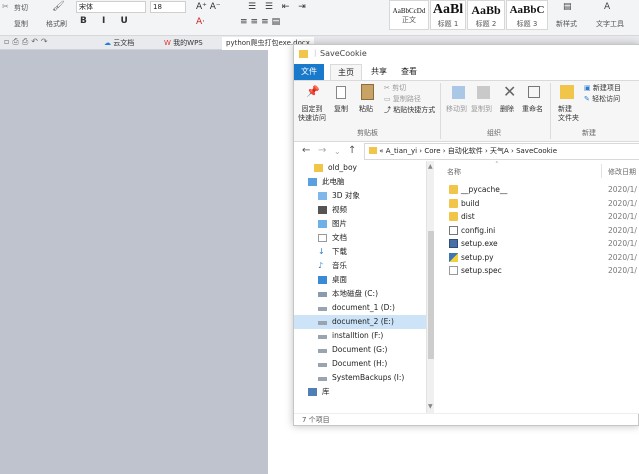 The height and width of the screenshot is (474, 639). What do you see at coordinates (366, 109) in the screenshot?
I see `paste-button: 粘贴` at bounding box center [366, 109].